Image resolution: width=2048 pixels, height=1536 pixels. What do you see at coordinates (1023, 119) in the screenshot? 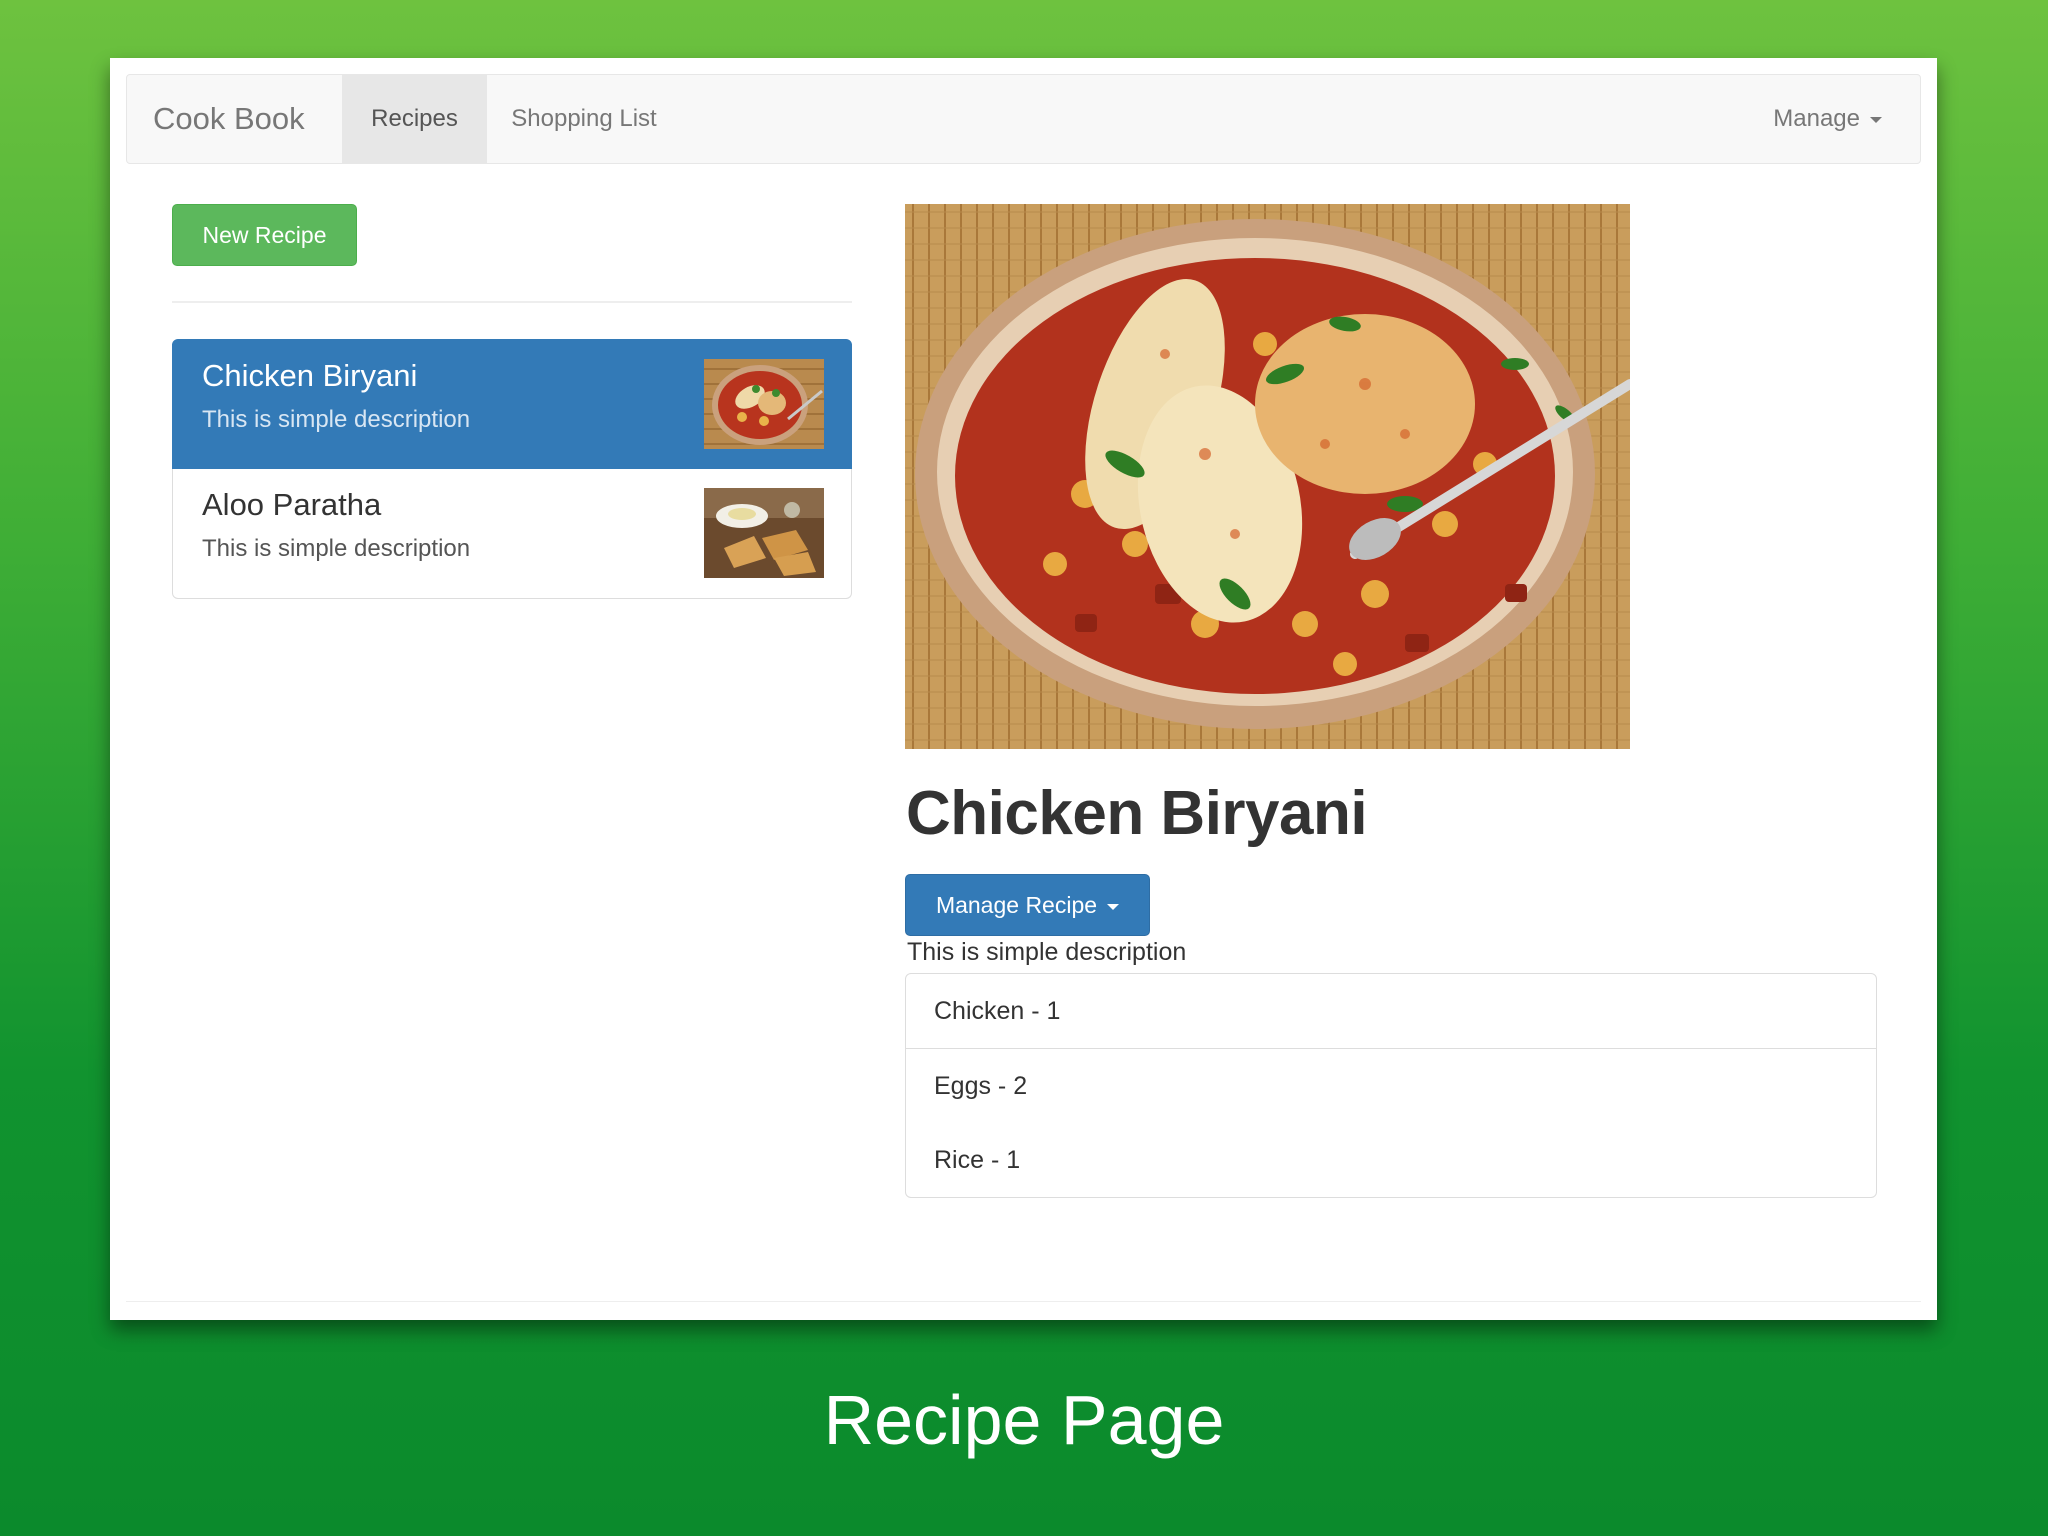
I see `navbar: Cook Book Recipes Shopping List Manage` at bounding box center [1023, 119].